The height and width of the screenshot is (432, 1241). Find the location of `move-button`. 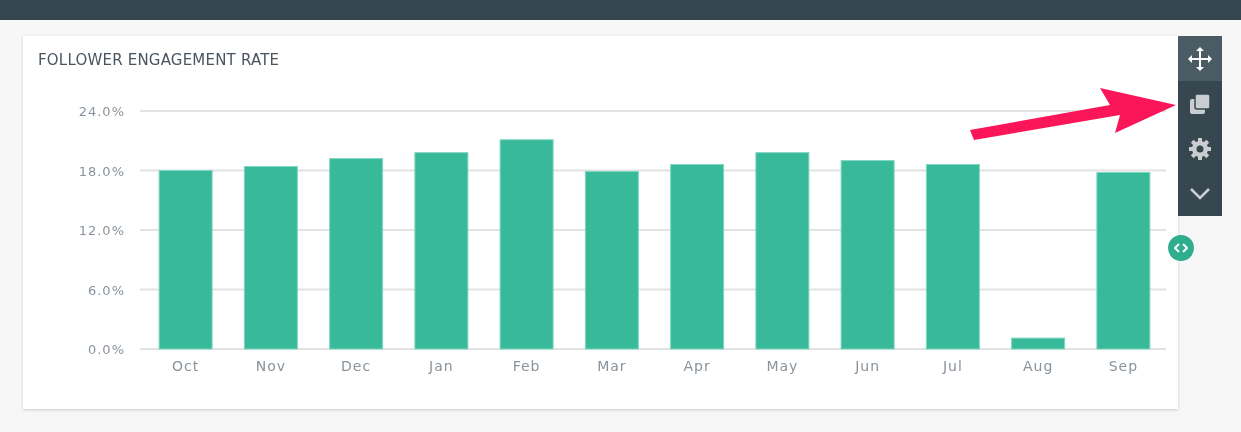

move-button is located at coordinates (1200, 58).